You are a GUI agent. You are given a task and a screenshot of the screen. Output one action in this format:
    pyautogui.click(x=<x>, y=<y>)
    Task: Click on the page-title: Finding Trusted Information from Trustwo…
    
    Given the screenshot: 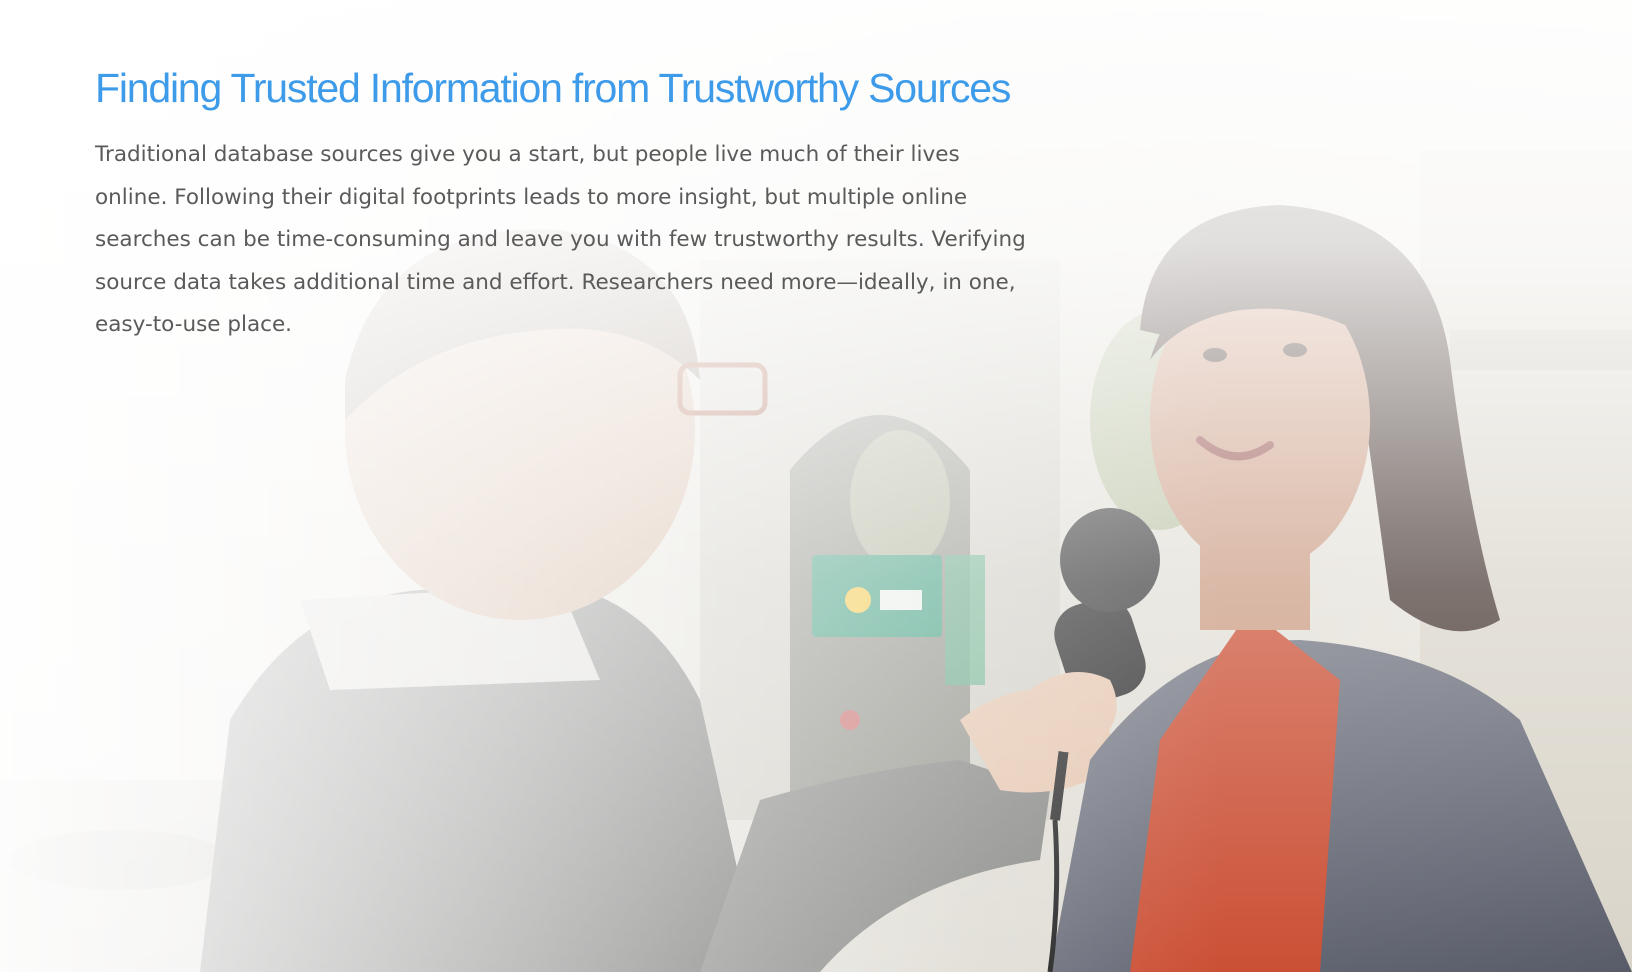 What is the action you would take?
    pyautogui.click(x=553, y=88)
    